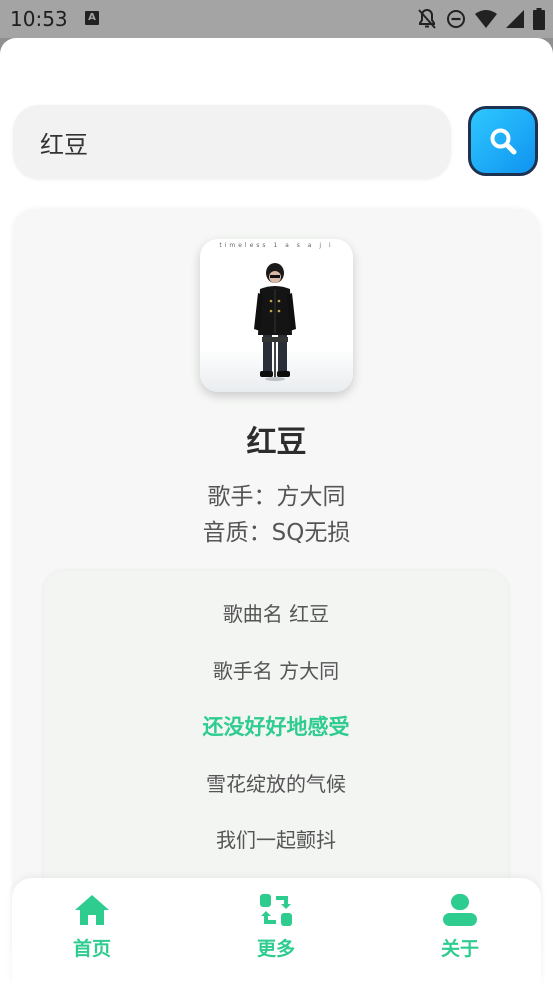 The height and width of the screenshot is (984, 553). What do you see at coordinates (460, 910) in the screenshot?
I see `user-icon` at bounding box center [460, 910].